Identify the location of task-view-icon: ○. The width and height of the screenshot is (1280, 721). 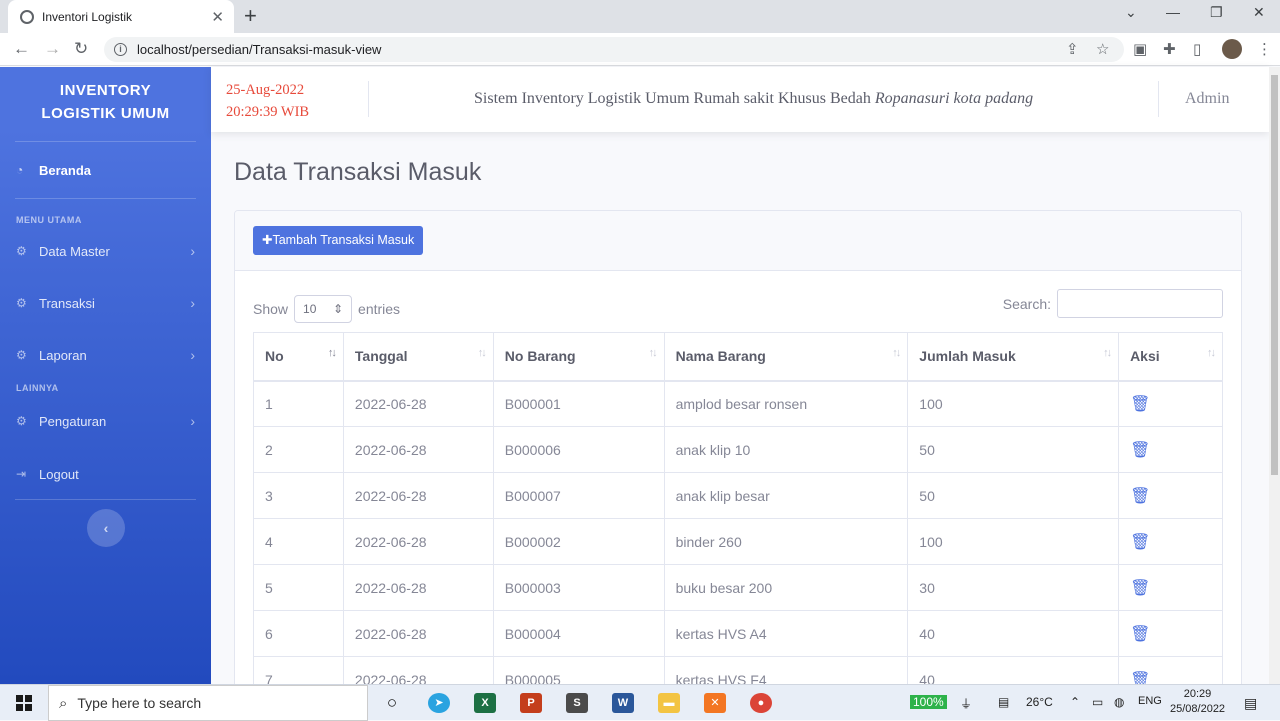
(392, 703).